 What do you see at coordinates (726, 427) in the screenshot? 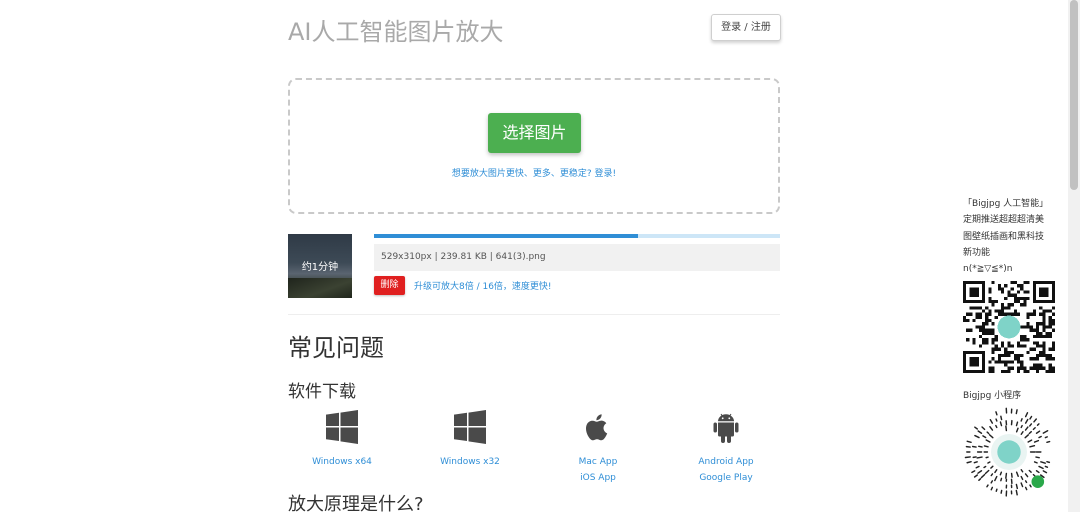
I see `android-icon` at bounding box center [726, 427].